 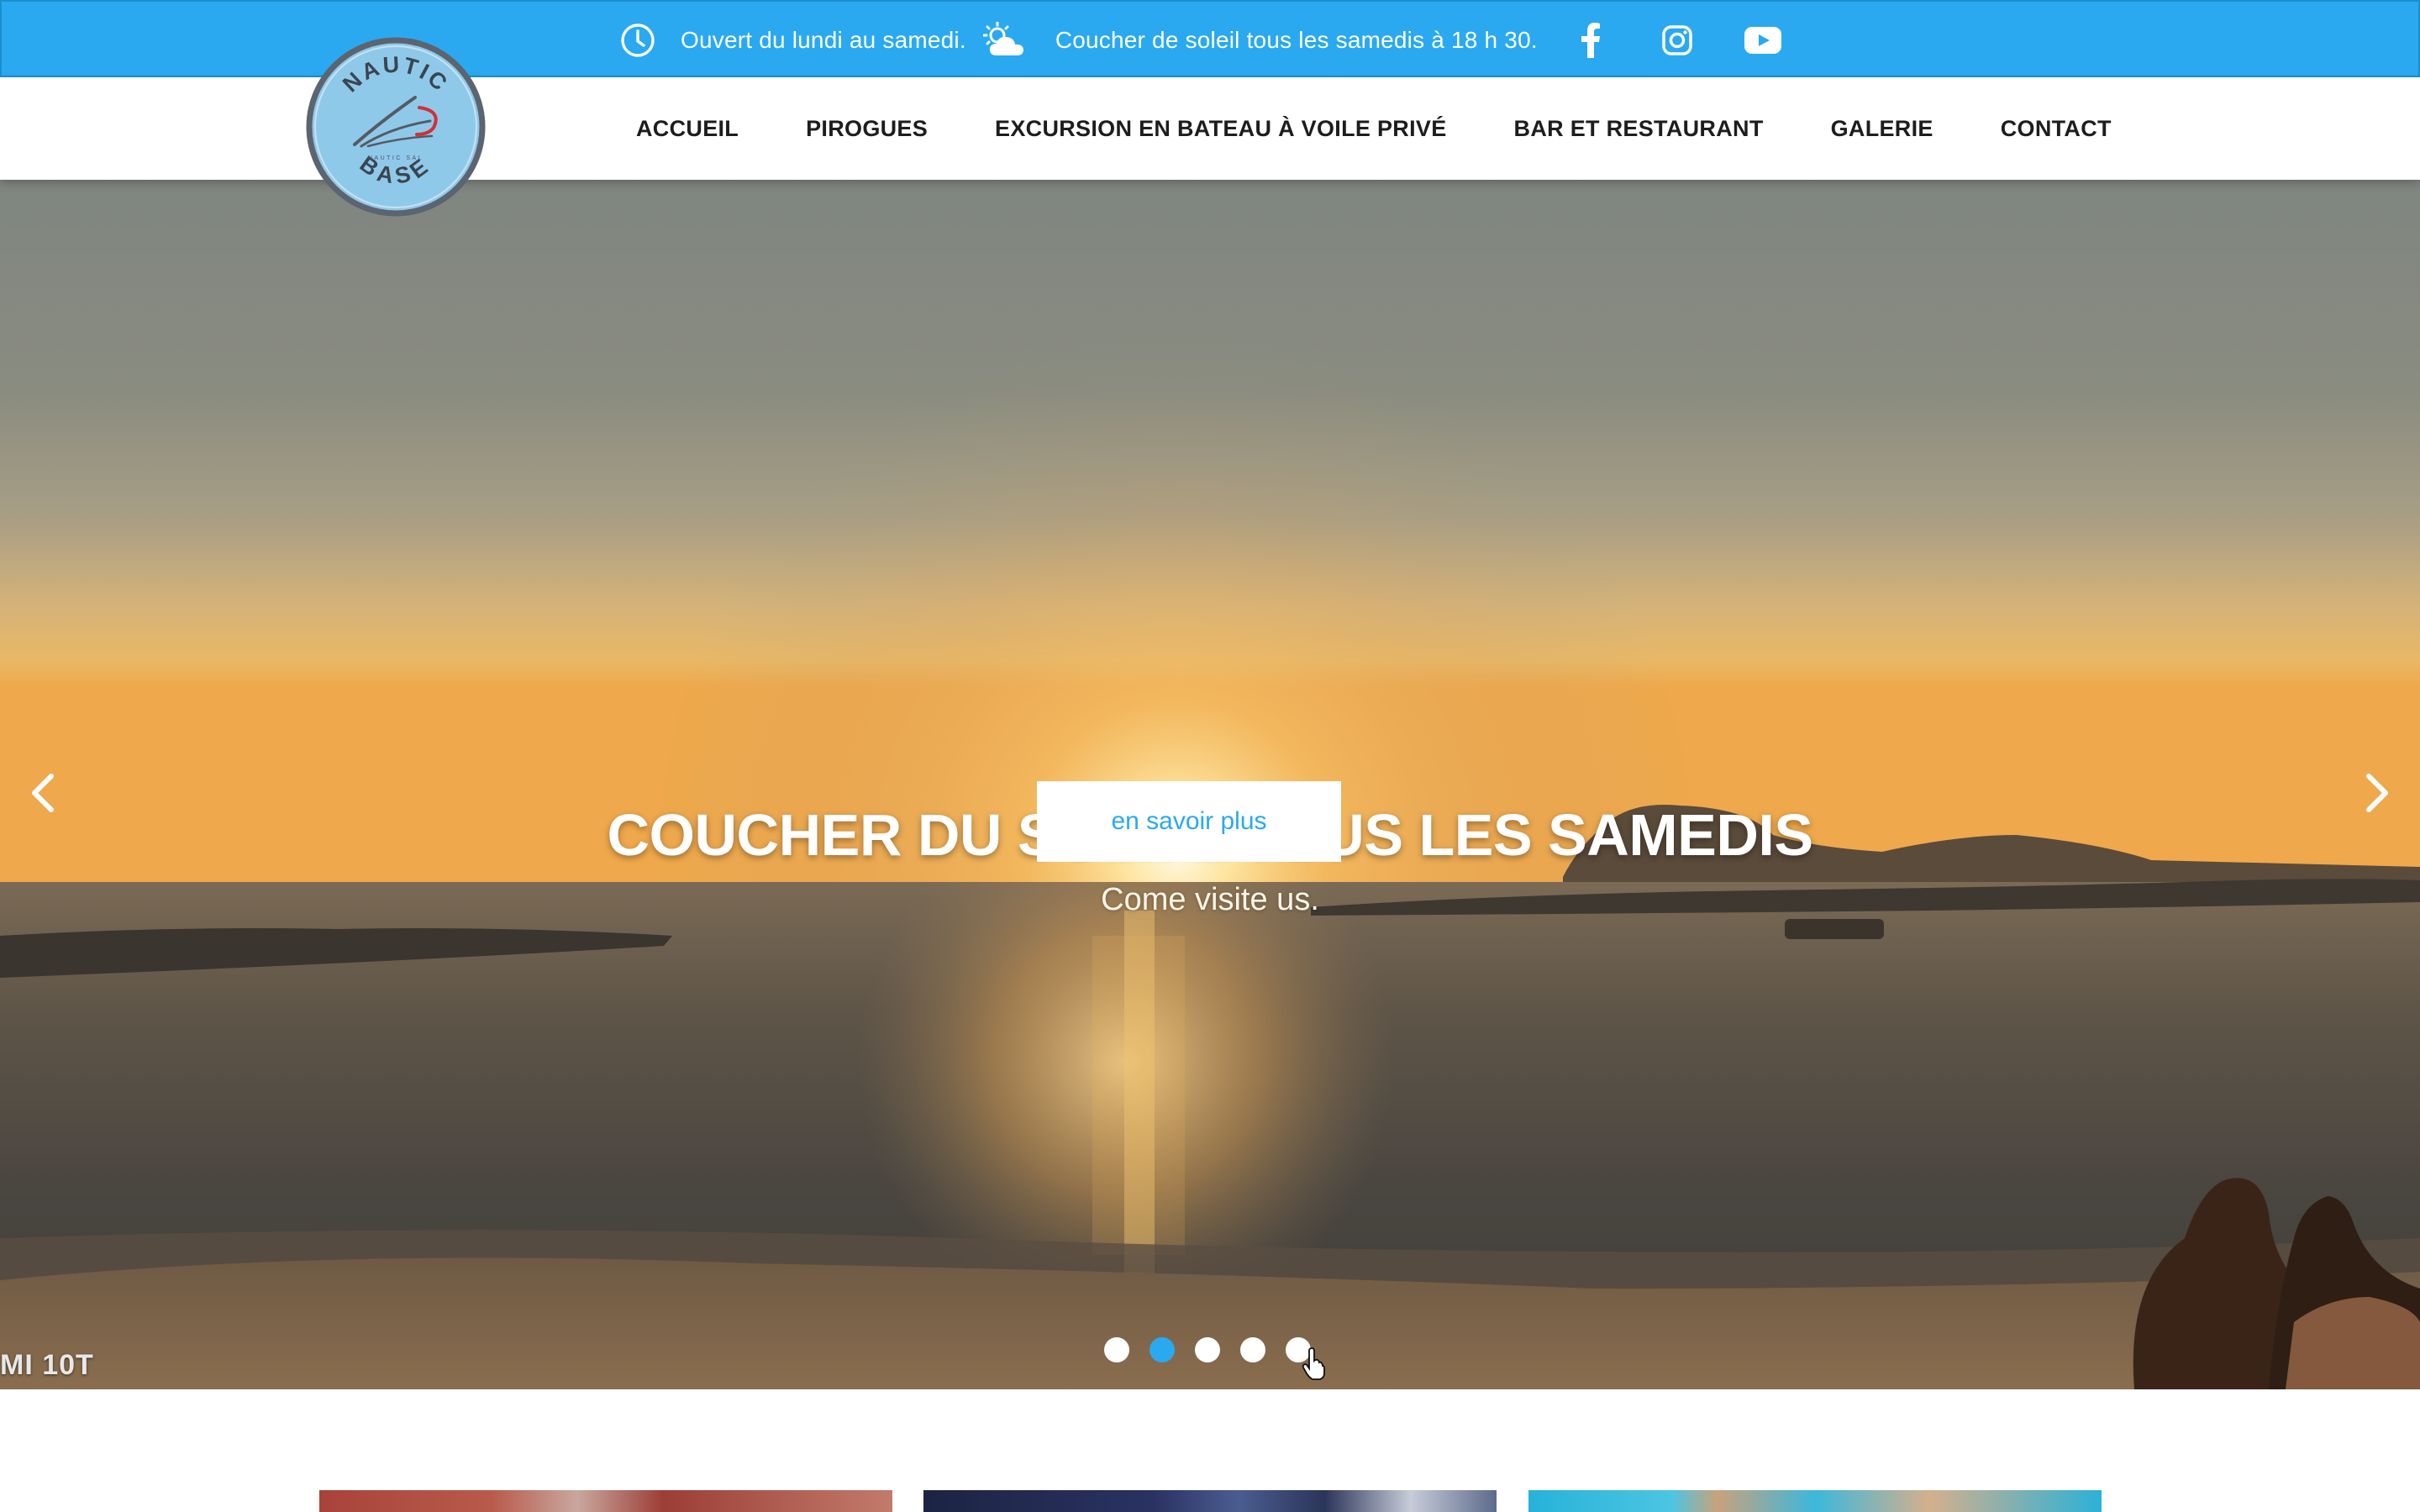 What do you see at coordinates (1221, 129) in the screenshot?
I see `nav-item-excursion: EXCURSION EN BATEAU À VOILE PRIVÉ` at bounding box center [1221, 129].